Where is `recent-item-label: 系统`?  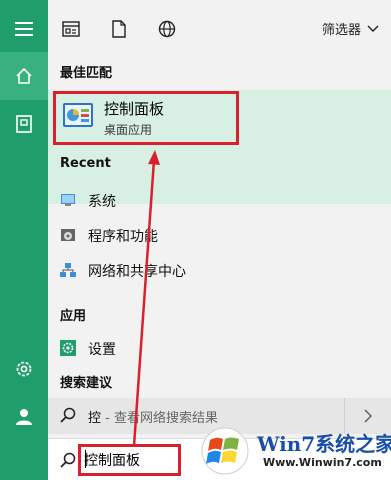 recent-item-label: 系统 is located at coordinates (102, 202).